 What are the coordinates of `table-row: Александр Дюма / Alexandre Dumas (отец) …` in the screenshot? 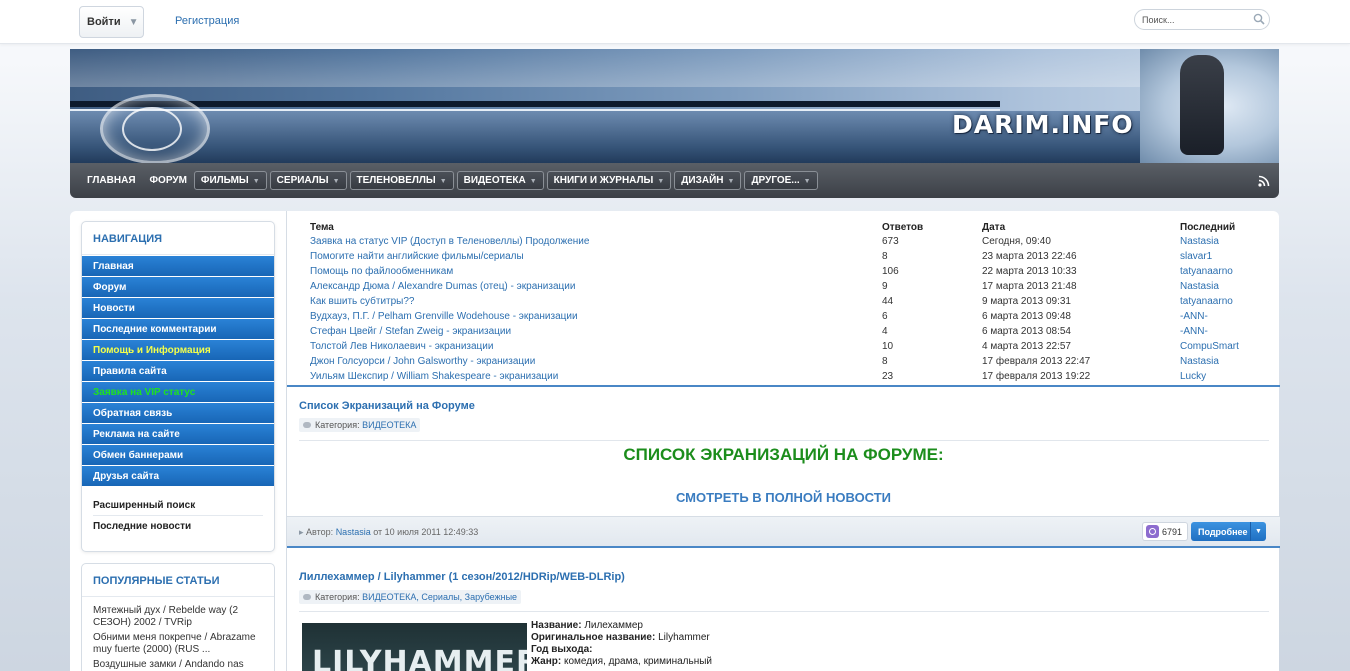 It's located at (780, 286).